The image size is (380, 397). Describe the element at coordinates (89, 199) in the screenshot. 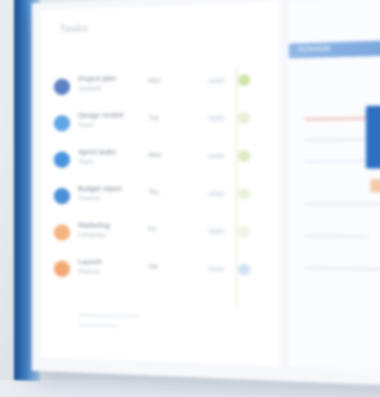

I see `item-meta: Finance` at that location.